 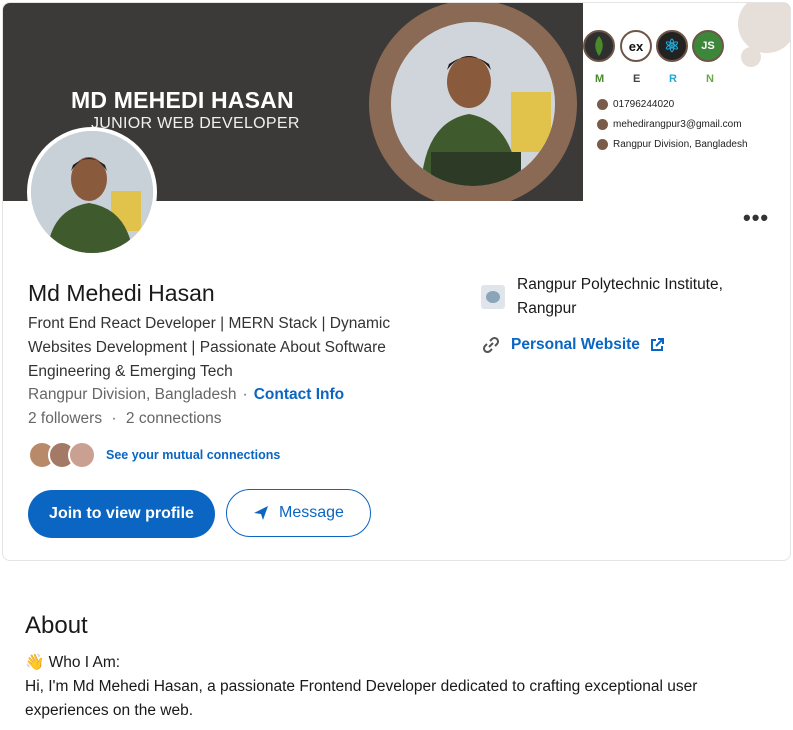 What do you see at coordinates (132, 394) in the screenshot?
I see `profile-location: Rangpur Division, Bangladesh` at bounding box center [132, 394].